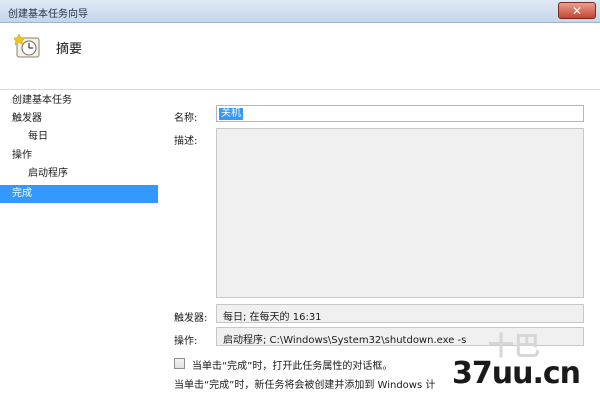 This screenshot has height=400, width=600. What do you see at coordinates (300, 11) in the screenshot?
I see `title-bar: 创建基本任务向导 ✕` at bounding box center [300, 11].